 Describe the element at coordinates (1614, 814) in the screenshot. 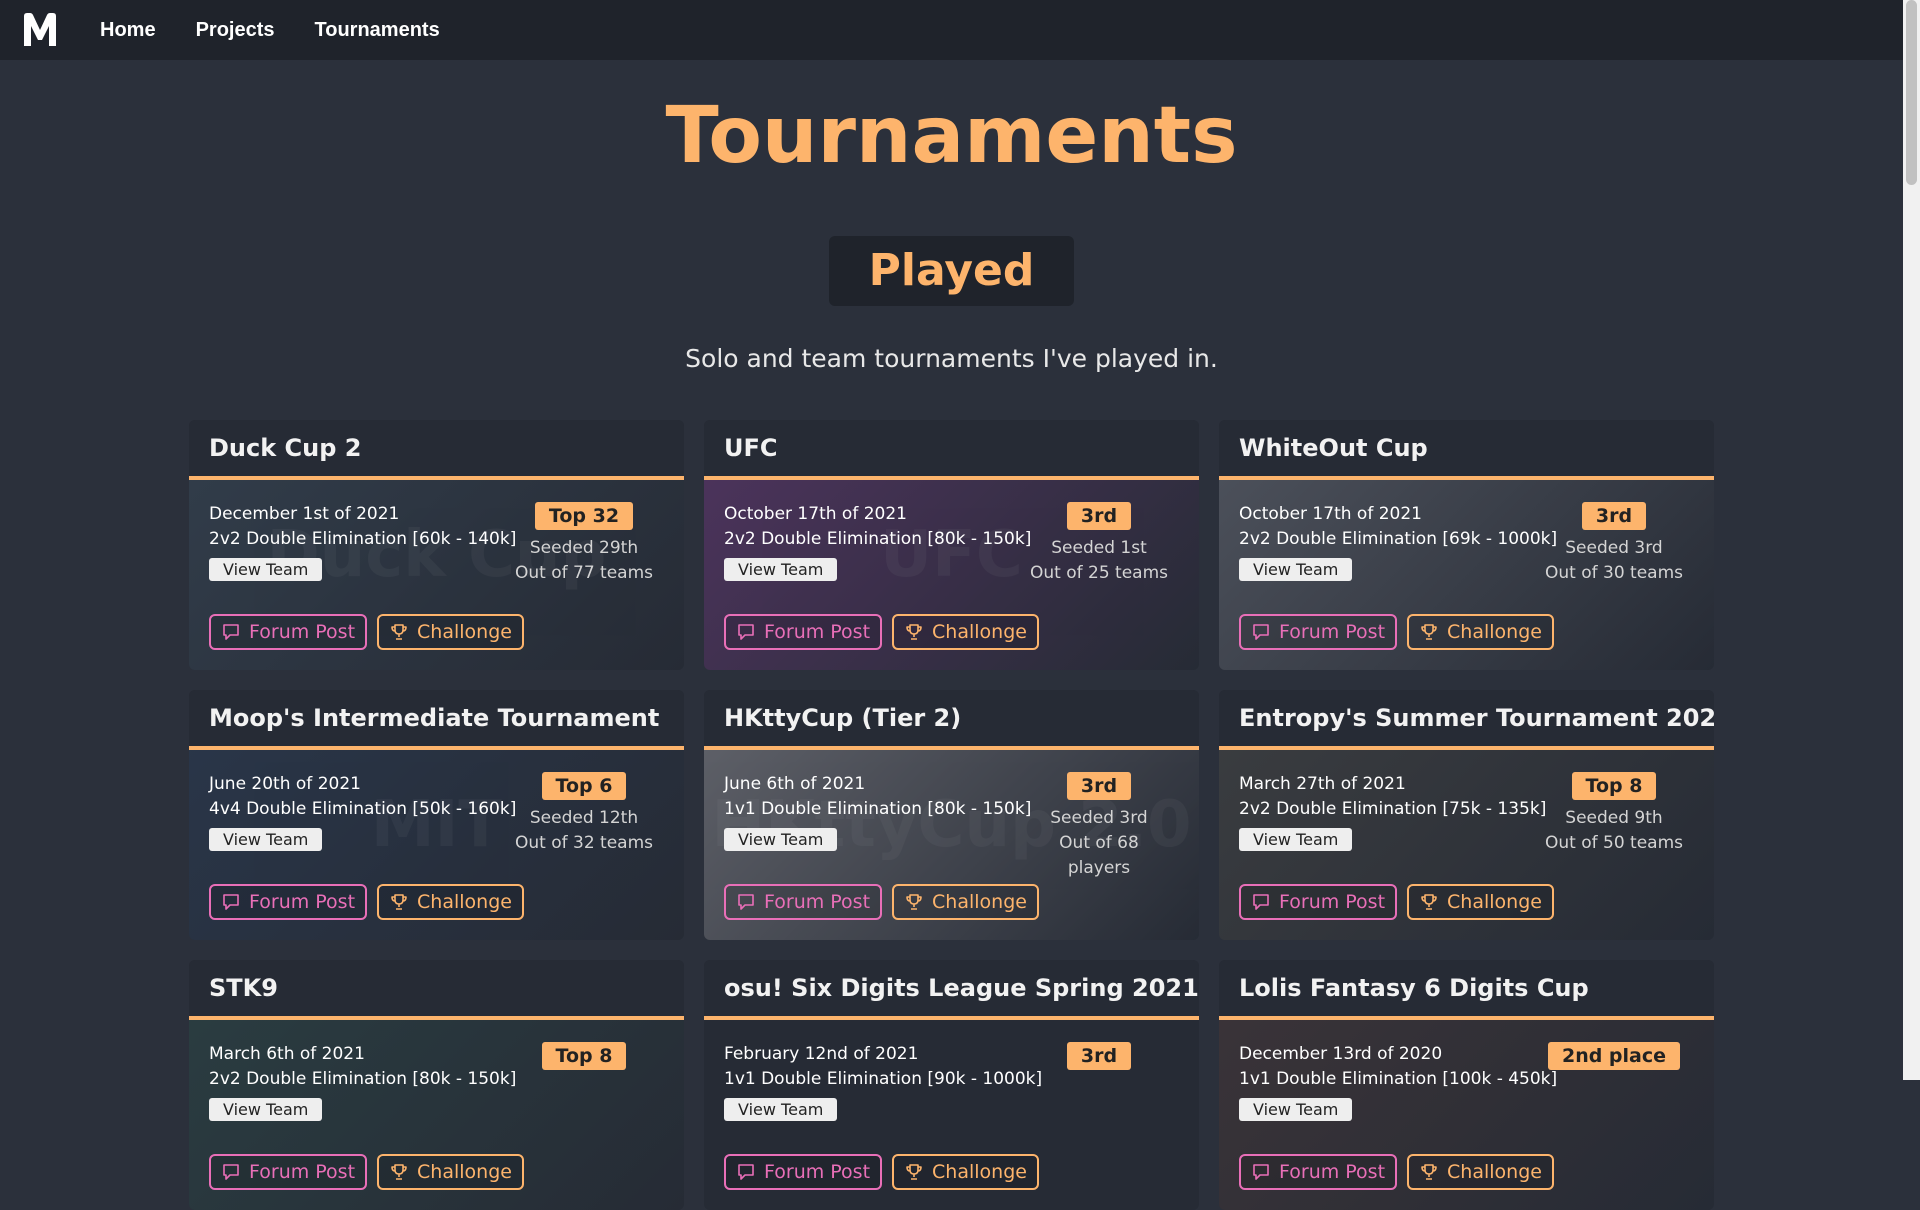

I see `result-column: Top 8 Seeded 9th Out of 50 teams` at that location.